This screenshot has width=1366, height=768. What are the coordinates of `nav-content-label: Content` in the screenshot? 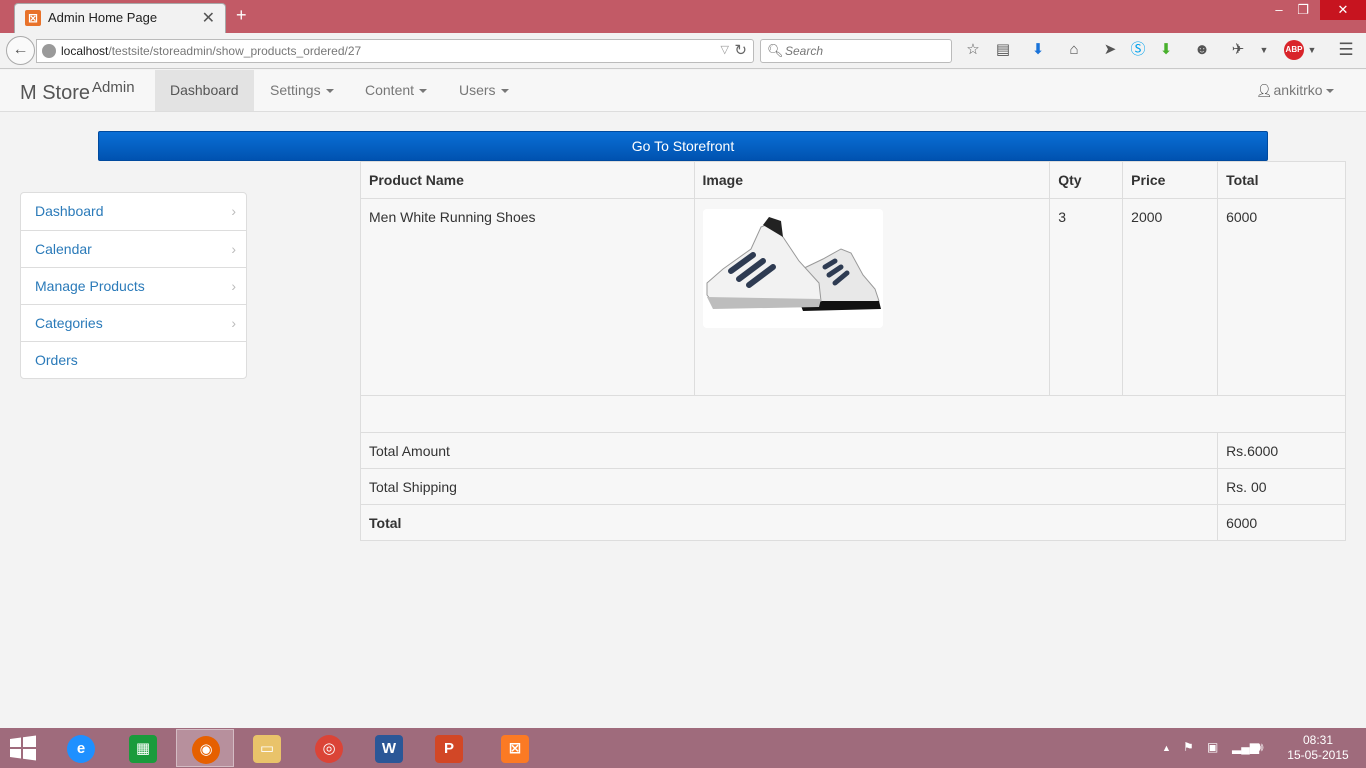 It's located at (390, 90).